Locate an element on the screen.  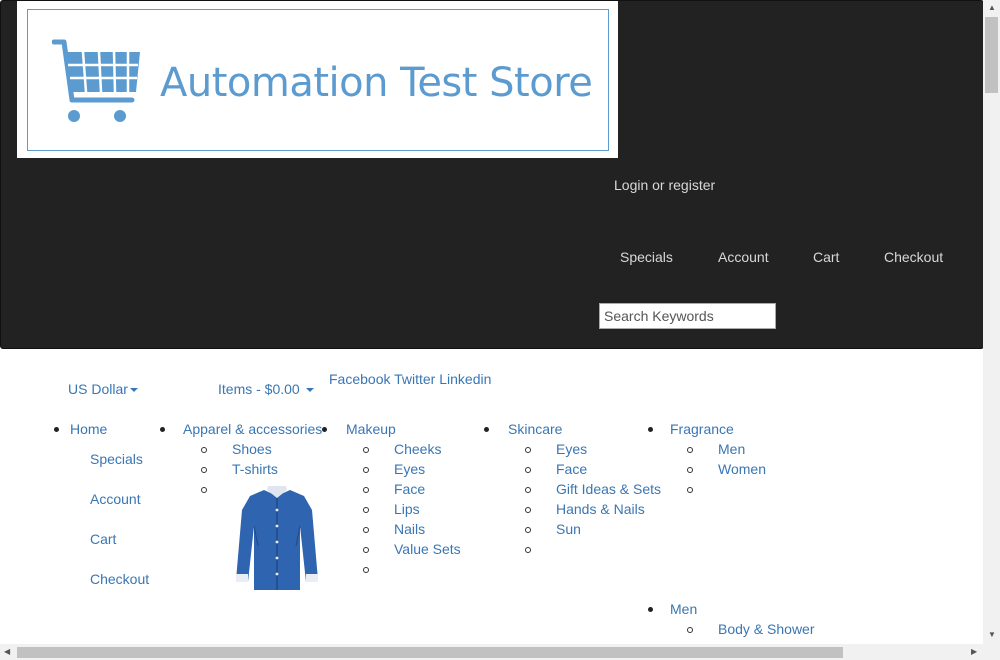
cart-logo-icon is located at coordinates (96, 80).